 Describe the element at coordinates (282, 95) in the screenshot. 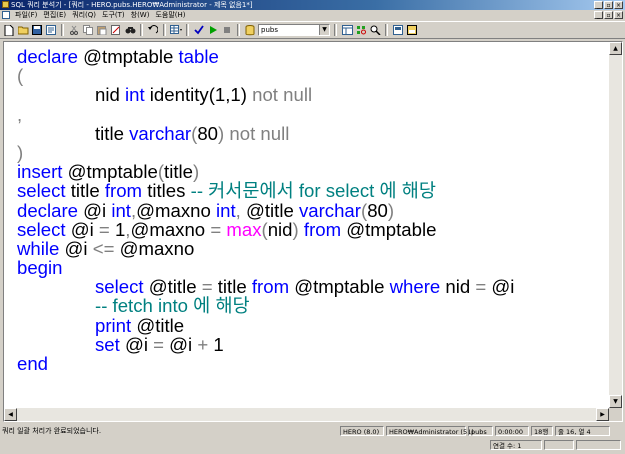

I see `not-null-clause: not null` at that location.